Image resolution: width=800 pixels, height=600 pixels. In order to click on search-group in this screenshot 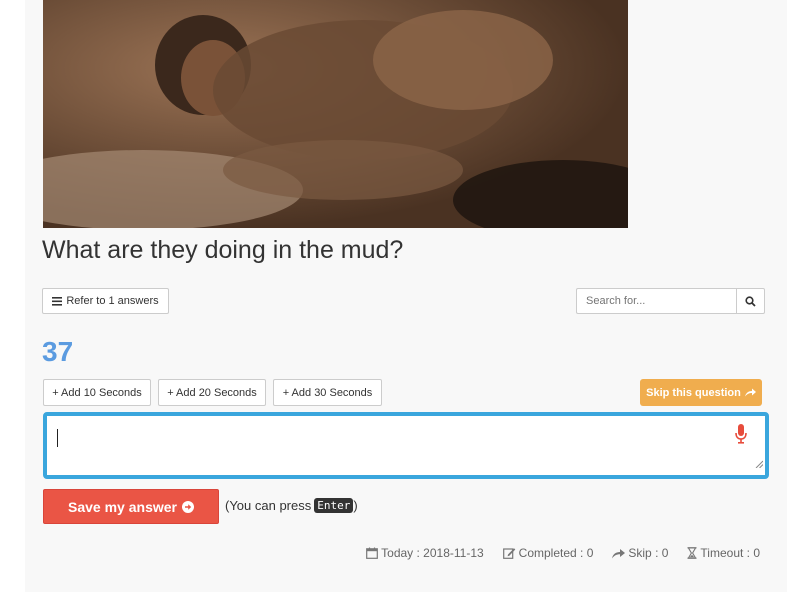, I will do `click(670, 301)`.